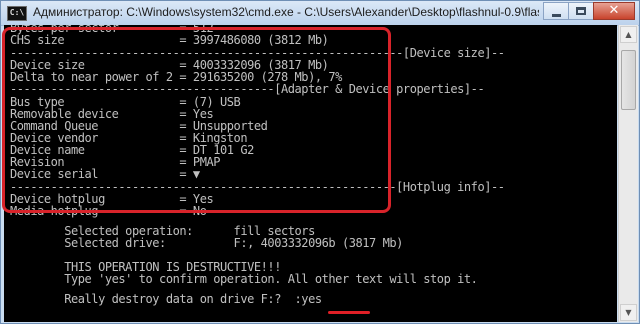 The image size is (640, 324). I want to click on close-button: ✕, so click(614, 11).